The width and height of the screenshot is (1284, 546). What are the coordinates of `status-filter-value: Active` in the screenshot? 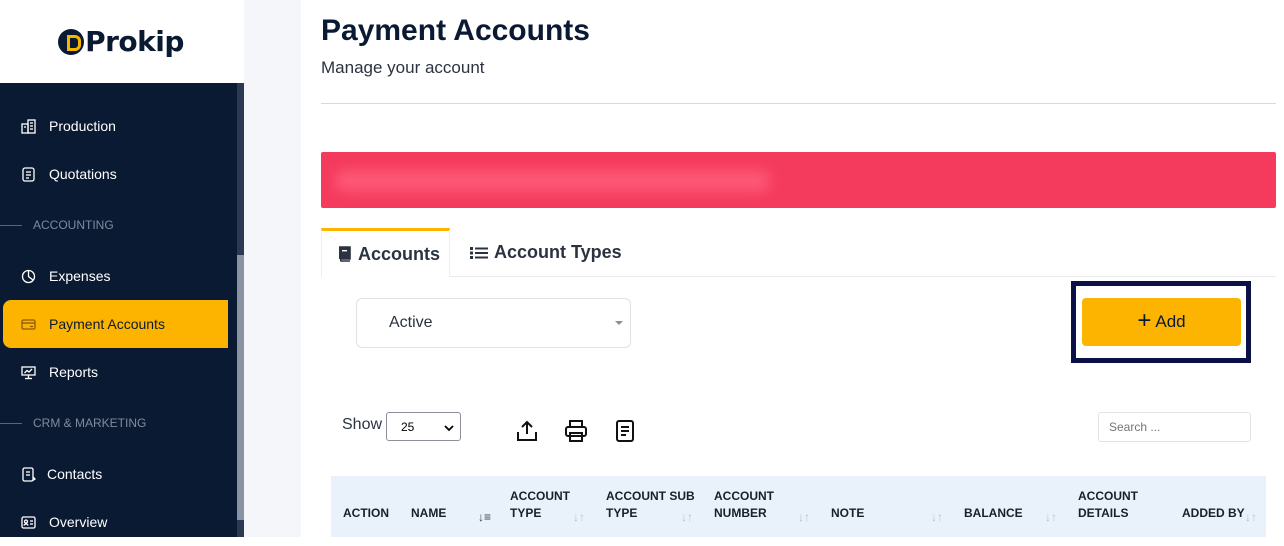 It's located at (411, 322).